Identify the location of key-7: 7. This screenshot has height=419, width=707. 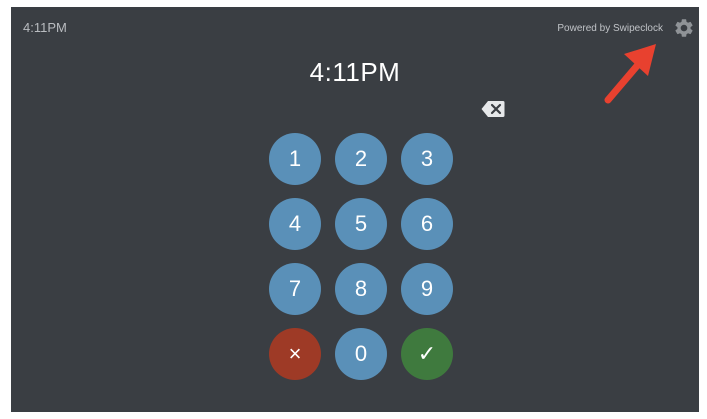
(295, 289).